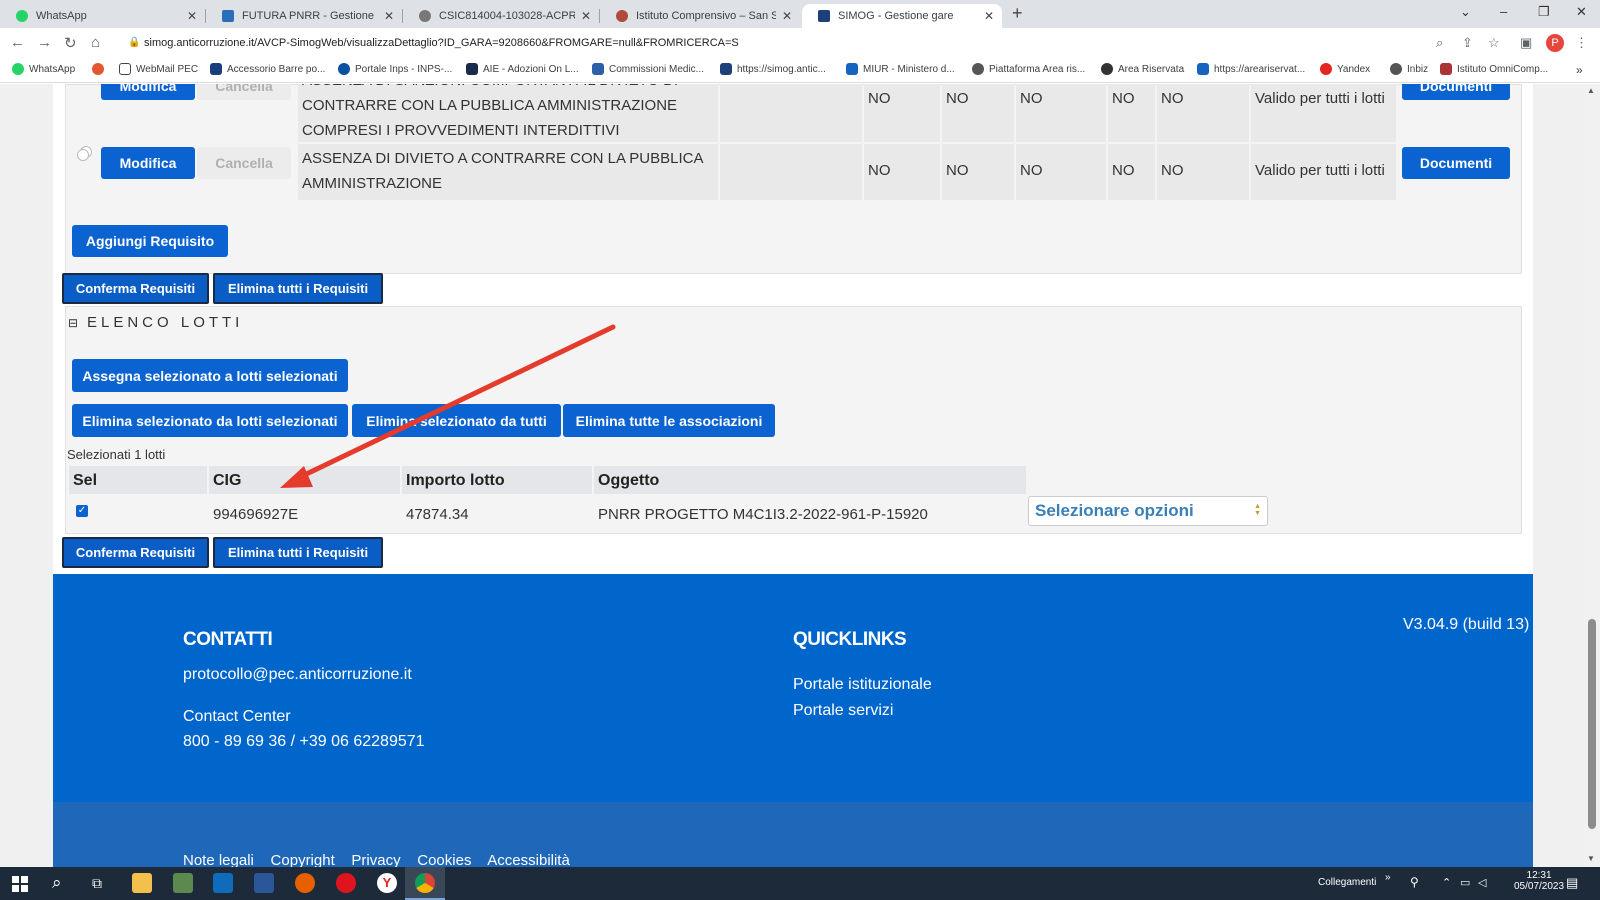 This screenshot has width=1600, height=900. I want to click on mail-icon, so click(125, 69).